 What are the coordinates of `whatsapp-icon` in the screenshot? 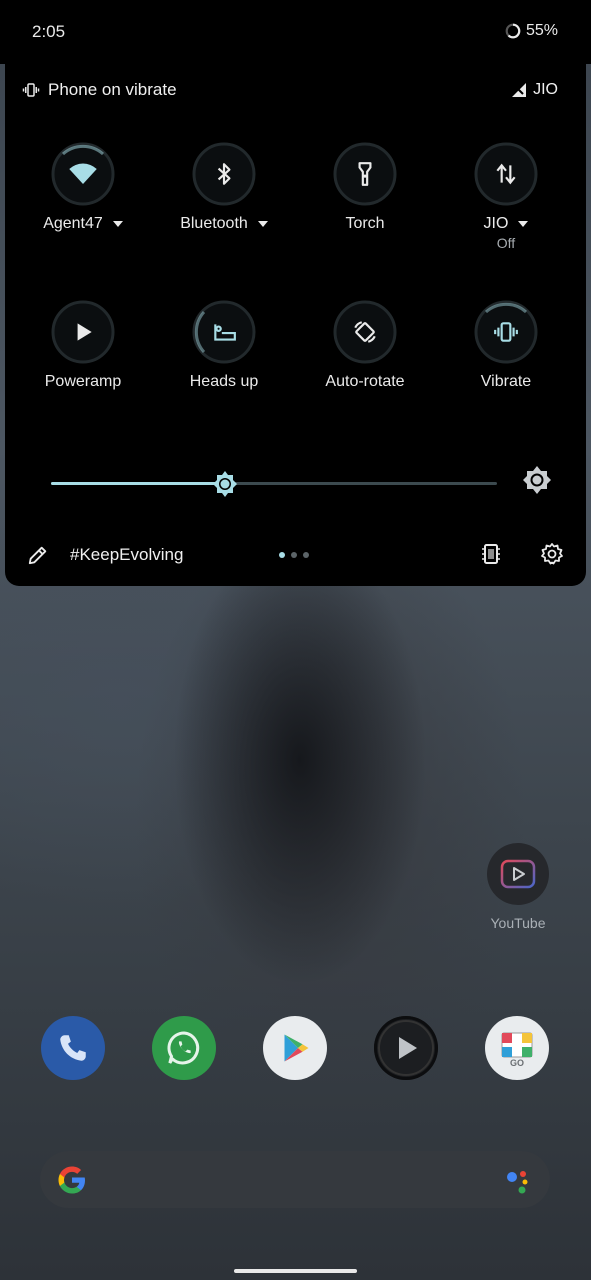 It's located at (183, 1048).